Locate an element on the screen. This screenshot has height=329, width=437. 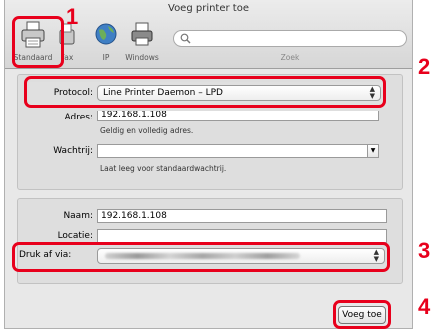
queue-dropdown-button: ▼ is located at coordinates (373, 151).